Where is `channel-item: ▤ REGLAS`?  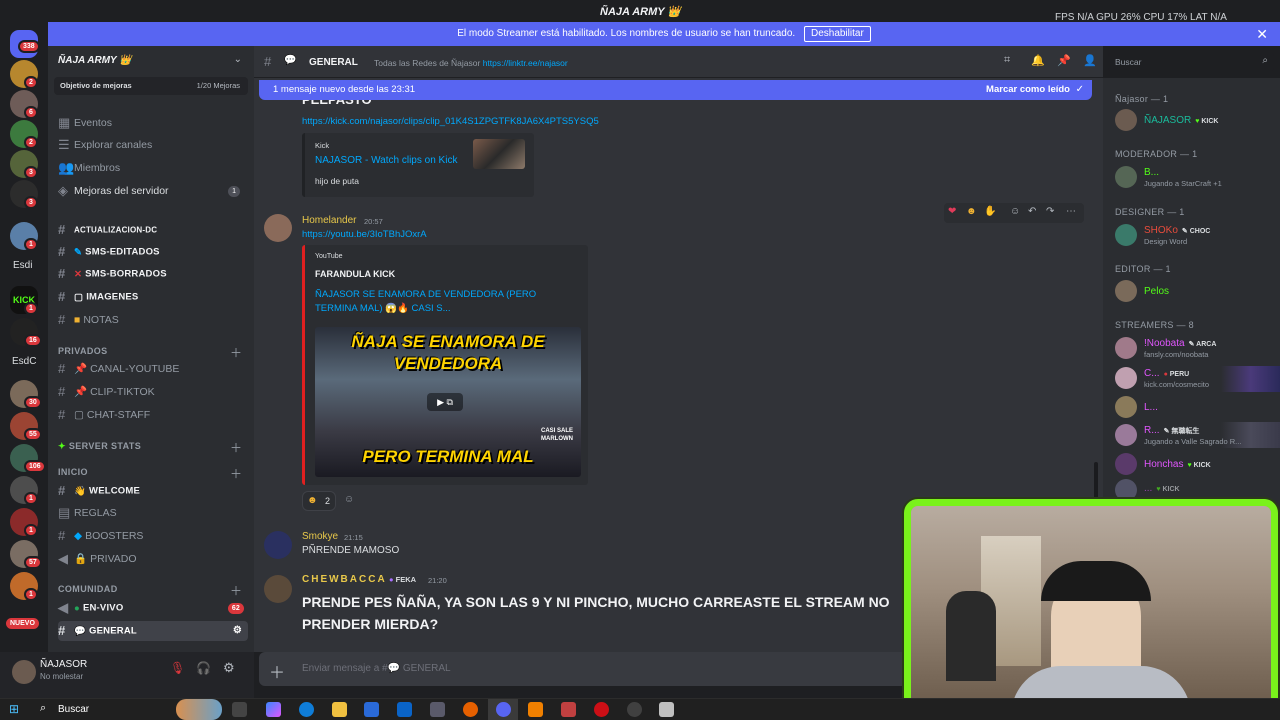 channel-item: ▤ REGLAS is located at coordinates (153, 513).